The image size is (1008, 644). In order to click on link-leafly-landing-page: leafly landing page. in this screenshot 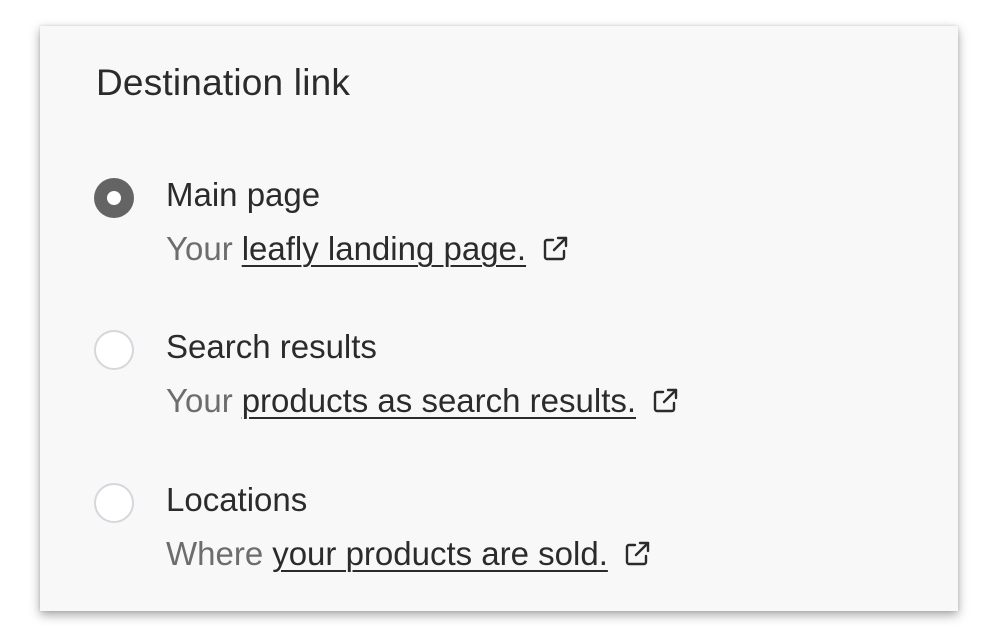, I will do `click(384, 249)`.